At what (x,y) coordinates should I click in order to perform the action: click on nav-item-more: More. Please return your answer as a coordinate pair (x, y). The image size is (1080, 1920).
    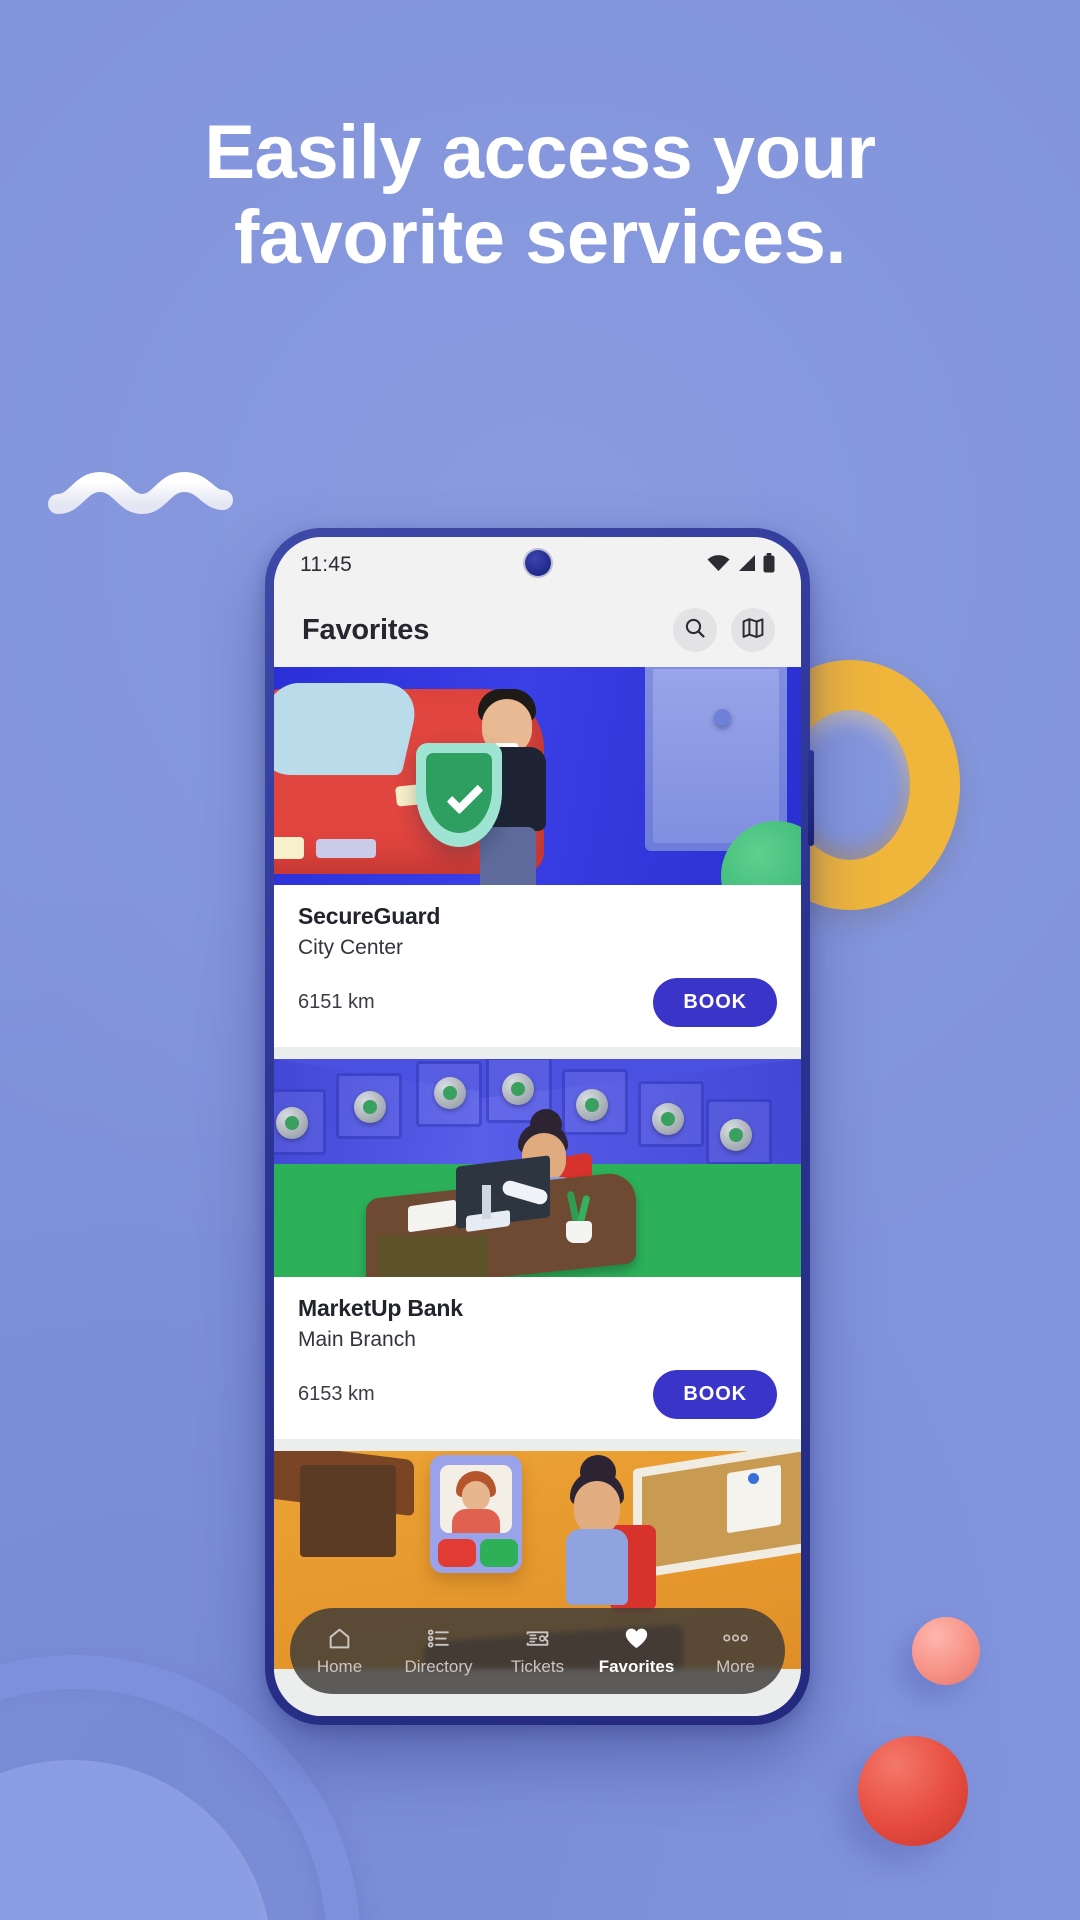
    Looking at the image, I should click on (735, 1651).